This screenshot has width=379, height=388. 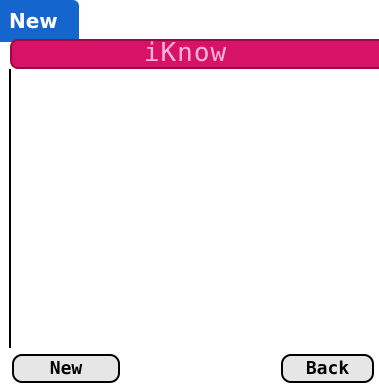 I want to click on app-name: iKnow, so click(x=185, y=52).